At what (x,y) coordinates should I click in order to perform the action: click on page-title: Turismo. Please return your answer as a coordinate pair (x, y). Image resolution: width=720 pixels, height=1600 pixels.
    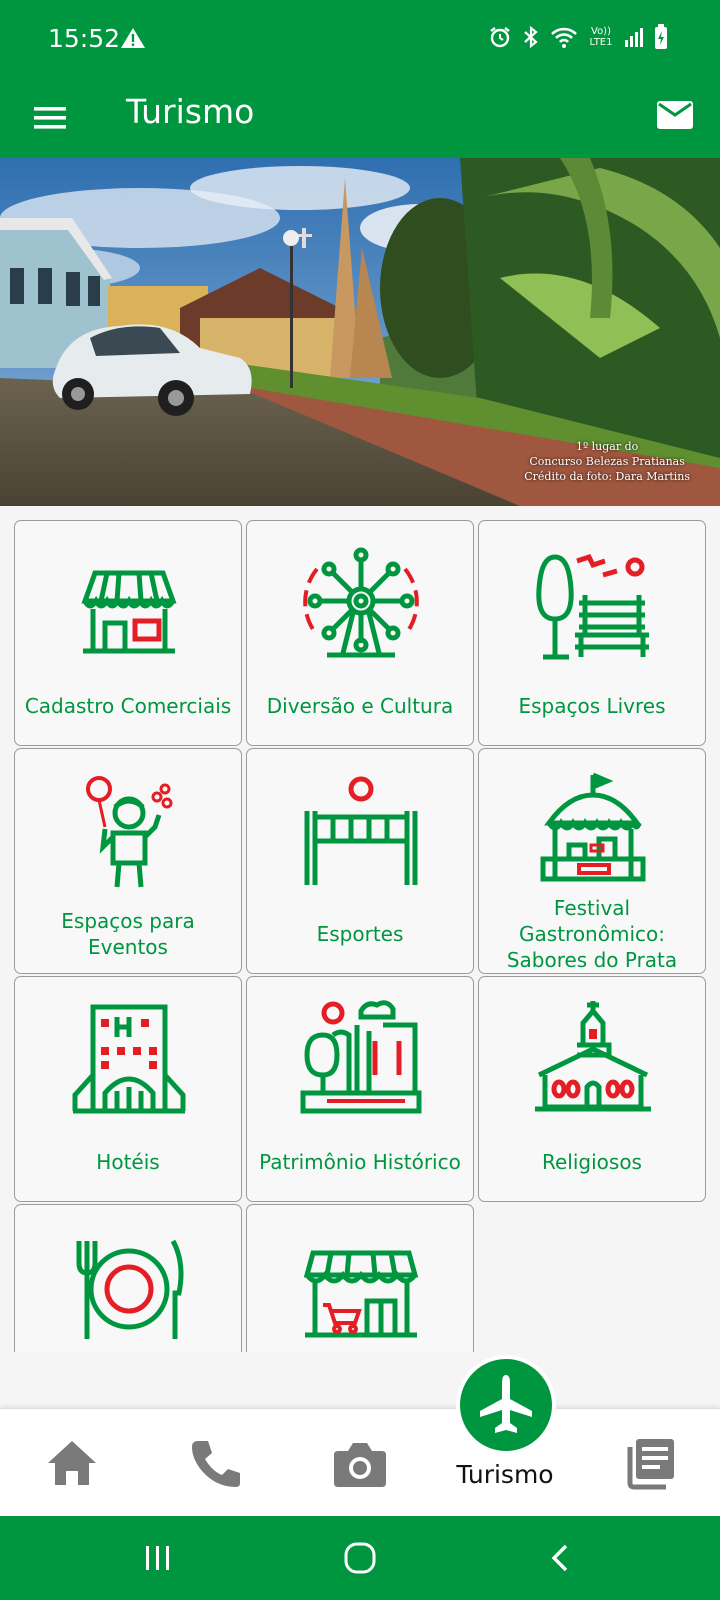
    Looking at the image, I should click on (190, 111).